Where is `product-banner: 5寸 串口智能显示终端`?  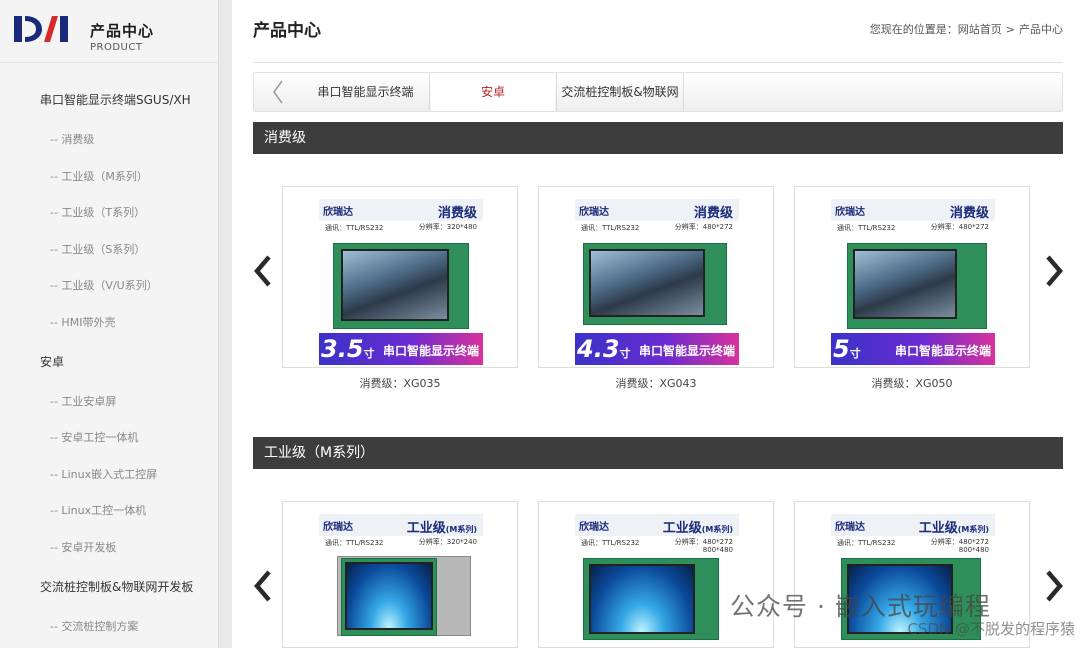 product-banner: 5寸 串口智能显示终端 is located at coordinates (913, 349).